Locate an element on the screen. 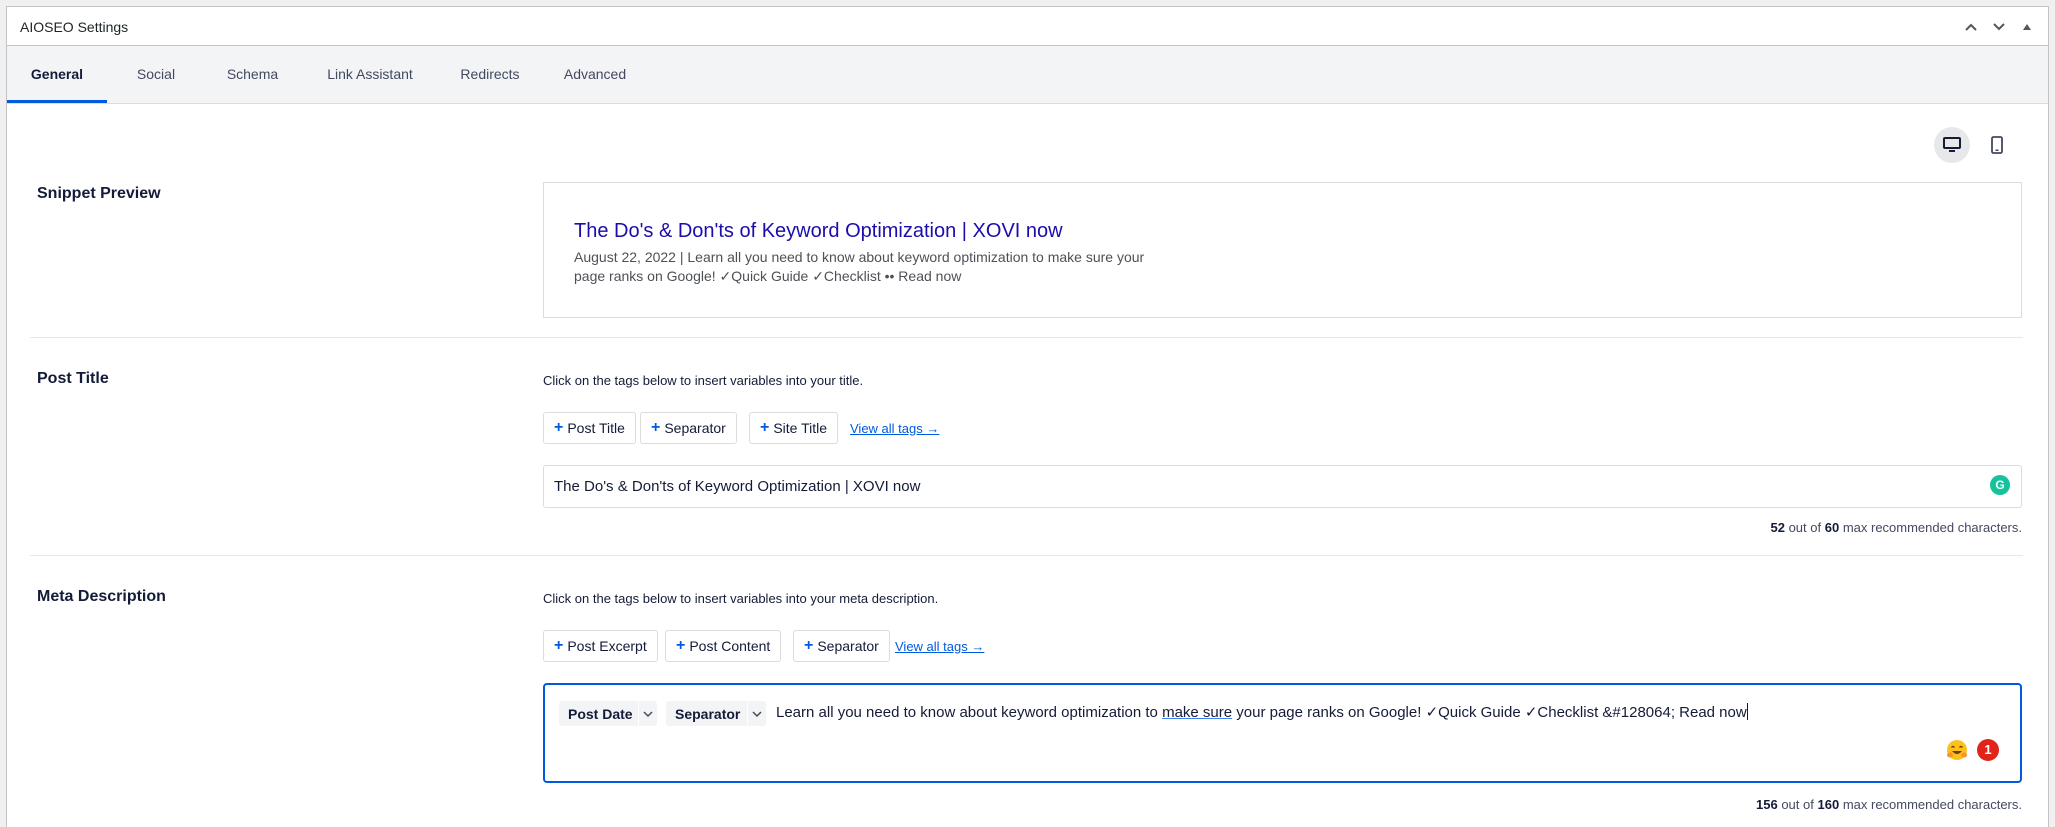  spelling-suggestion: make sure is located at coordinates (1197, 712).